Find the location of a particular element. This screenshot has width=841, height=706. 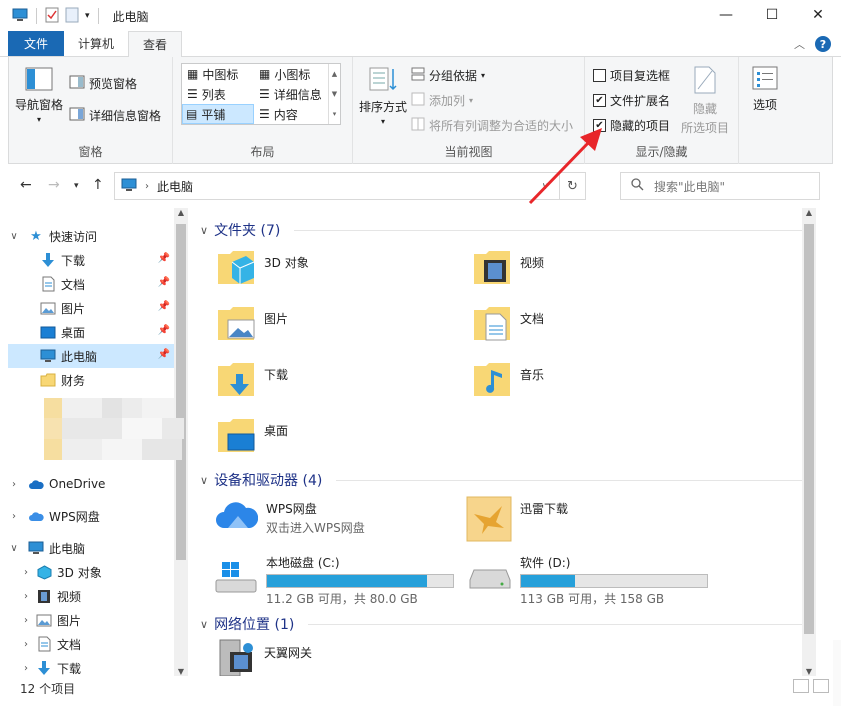

tree-documents: 文档 📌 is located at coordinates (91, 284).